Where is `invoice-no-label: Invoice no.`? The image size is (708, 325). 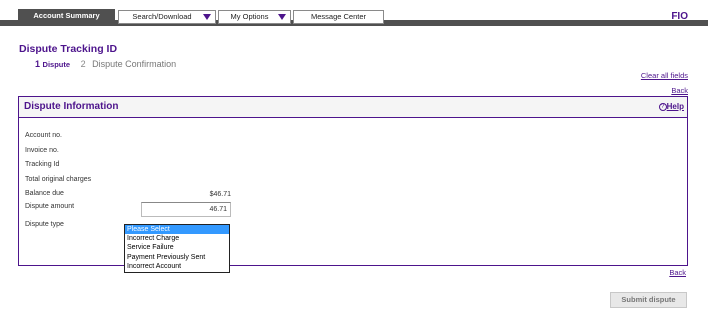 invoice-no-label: Invoice no. is located at coordinates (42, 150).